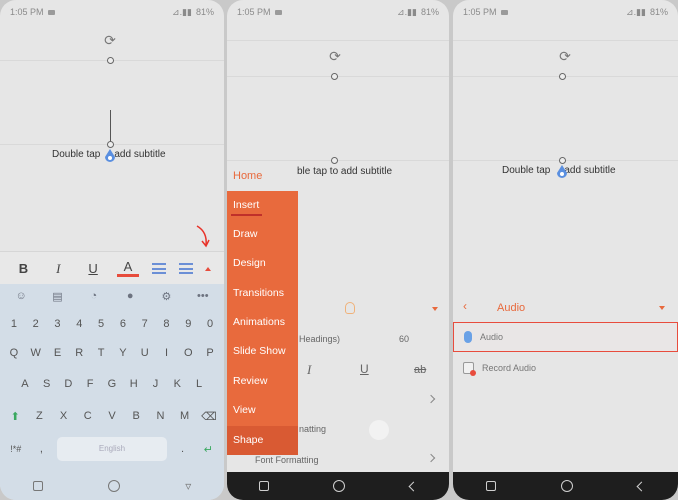 The width and height of the screenshot is (678, 500). I want to click on key-4: 4, so click(79, 324).